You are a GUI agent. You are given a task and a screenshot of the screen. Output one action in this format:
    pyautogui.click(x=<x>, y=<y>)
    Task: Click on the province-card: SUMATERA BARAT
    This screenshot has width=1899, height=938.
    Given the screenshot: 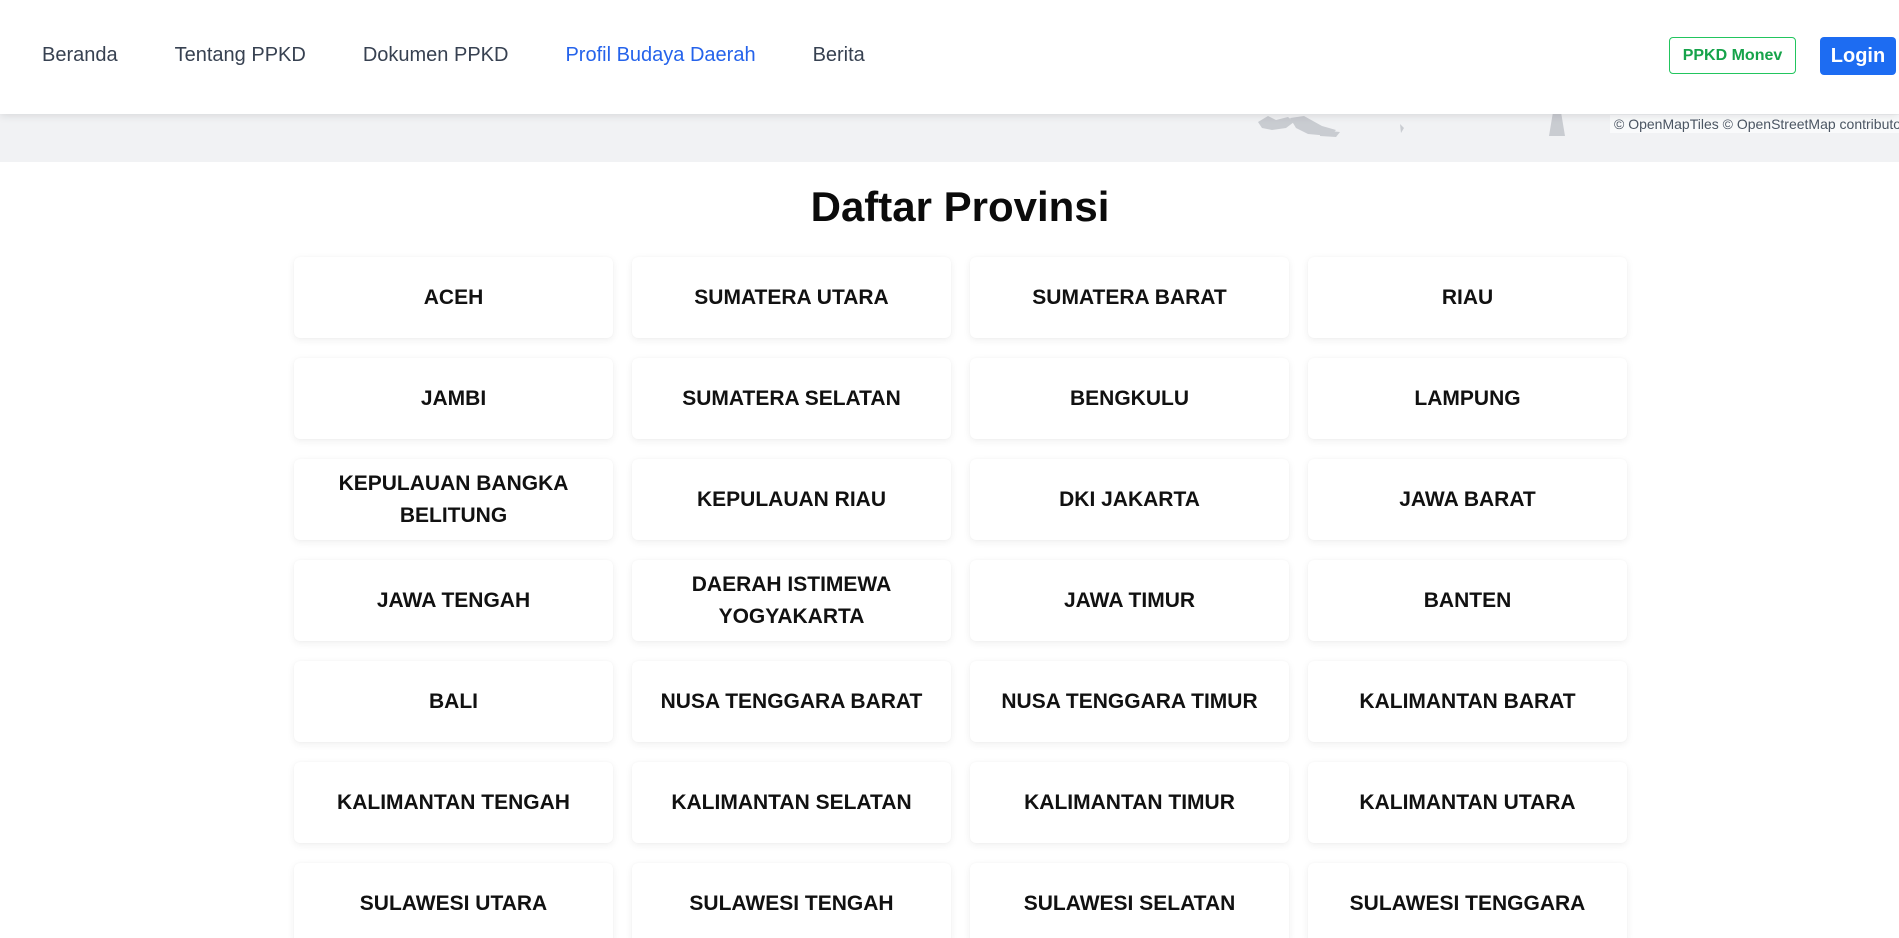 What is the action you would take?
    pyautogui.click(x=1129, y=297)
    